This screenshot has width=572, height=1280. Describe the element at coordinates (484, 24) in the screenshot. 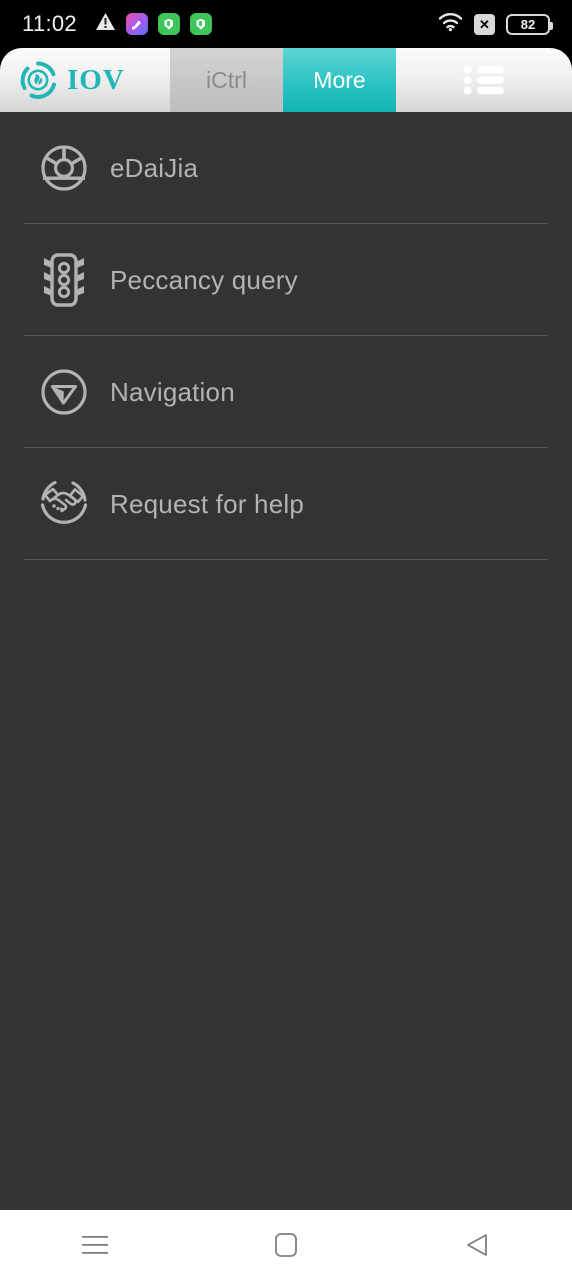

I see `no-sim-x-icon: ✕` at that location.